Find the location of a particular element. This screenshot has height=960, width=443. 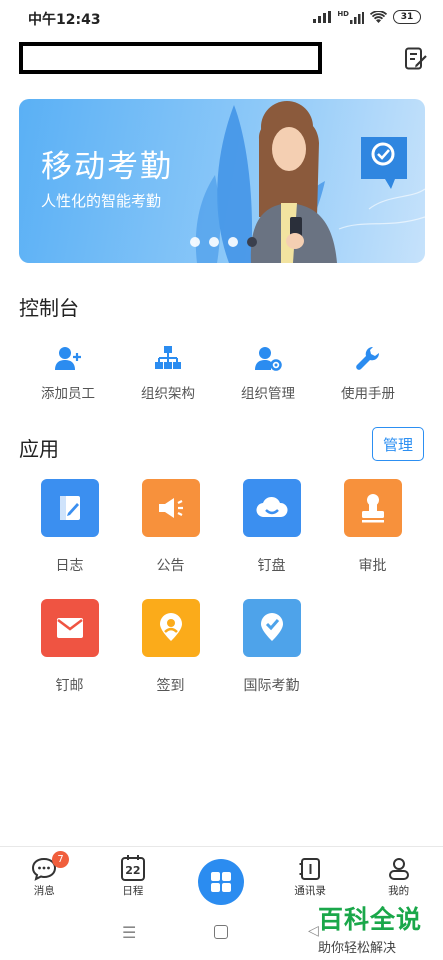

user-settings-icon is located at coordinates (268, 359).